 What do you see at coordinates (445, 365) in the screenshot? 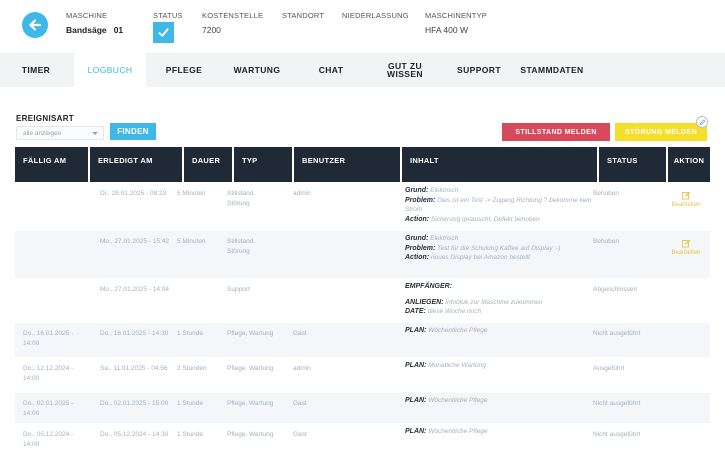
I see `inhalt-line: PLAN: Monatliche Wartung` at bounding box center [445, 365].